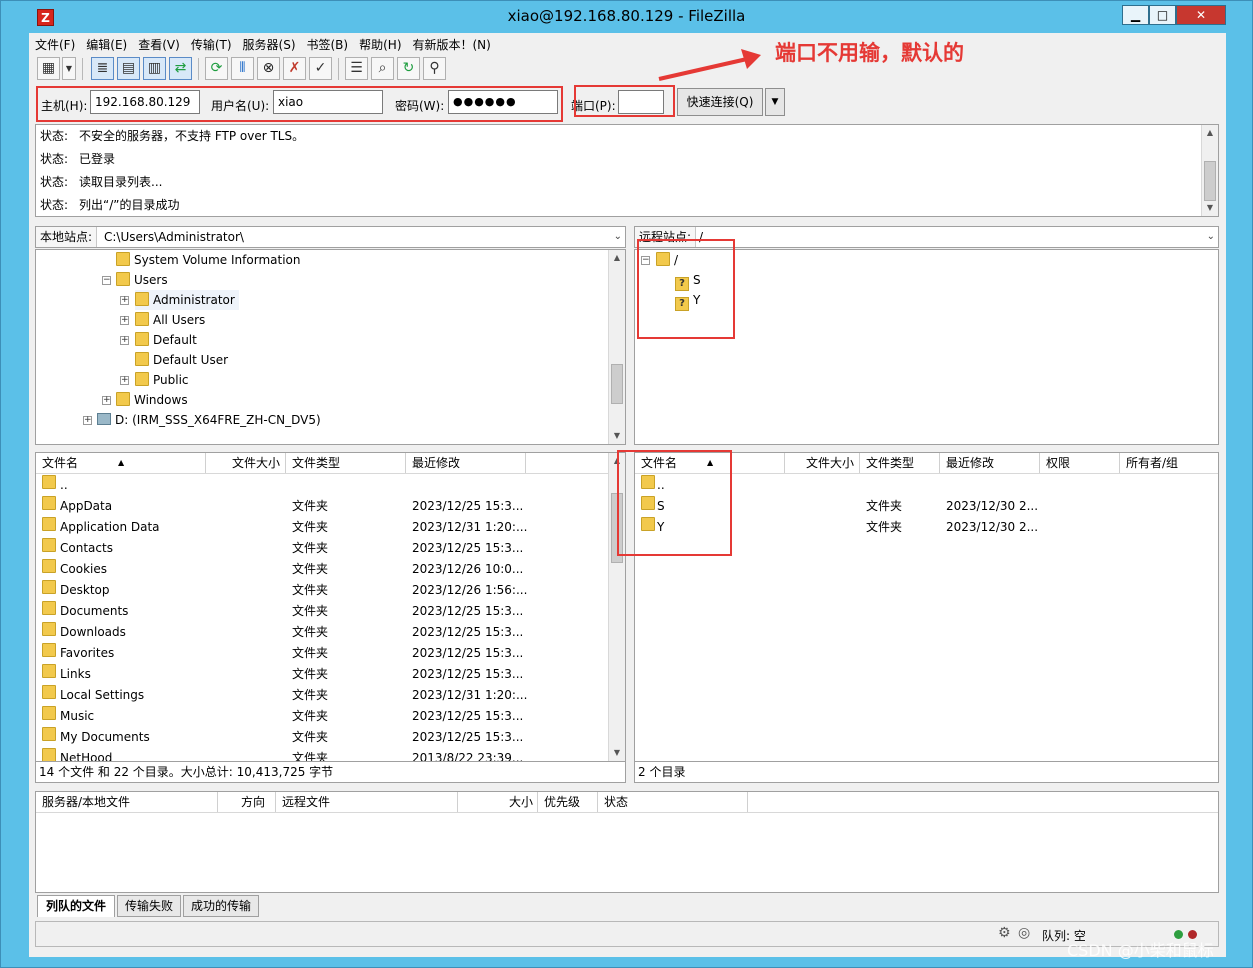  What do you see at coordinates (1201, 15) in the screenshot?
I see `close-button: ✕` at bounding box center [1201, 15].